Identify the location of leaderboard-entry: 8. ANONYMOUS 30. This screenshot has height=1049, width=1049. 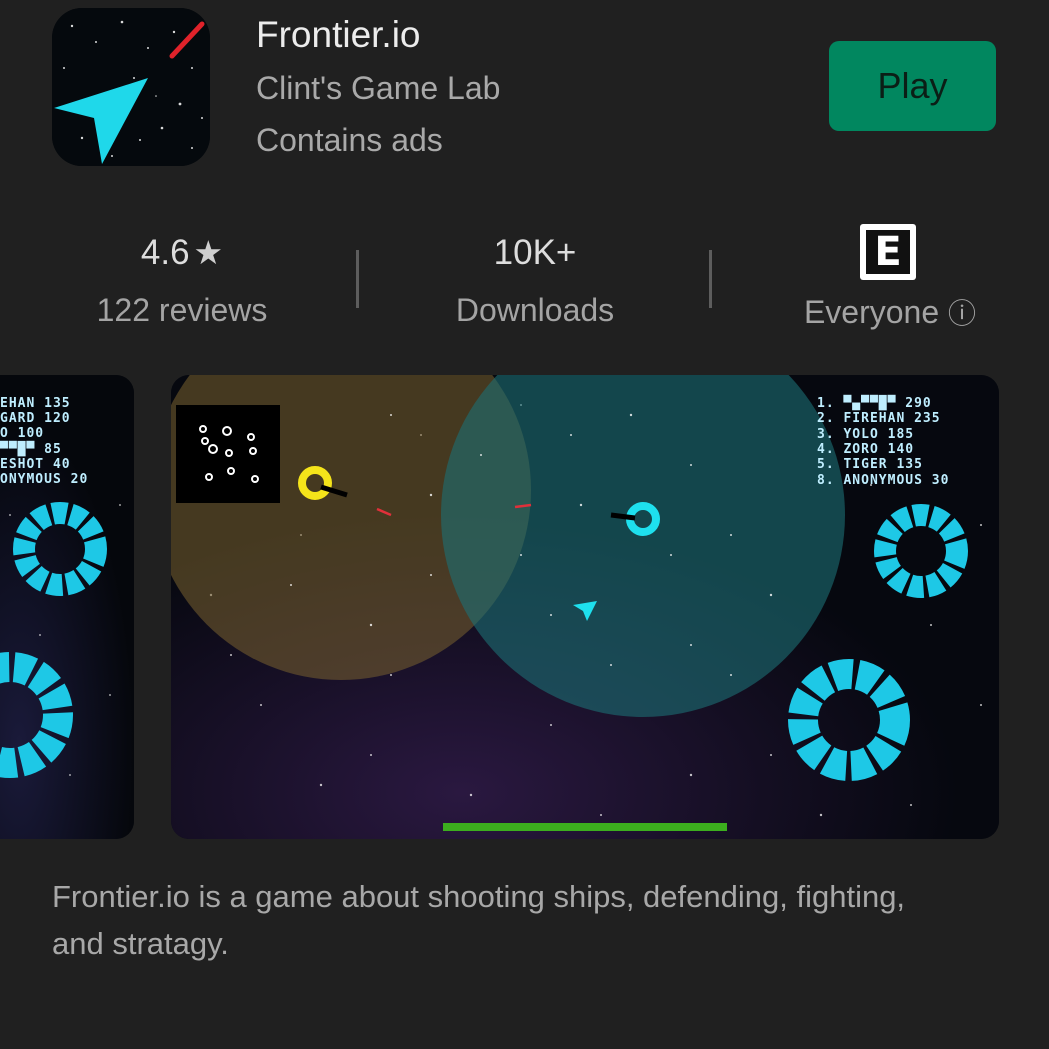
(883, 480).